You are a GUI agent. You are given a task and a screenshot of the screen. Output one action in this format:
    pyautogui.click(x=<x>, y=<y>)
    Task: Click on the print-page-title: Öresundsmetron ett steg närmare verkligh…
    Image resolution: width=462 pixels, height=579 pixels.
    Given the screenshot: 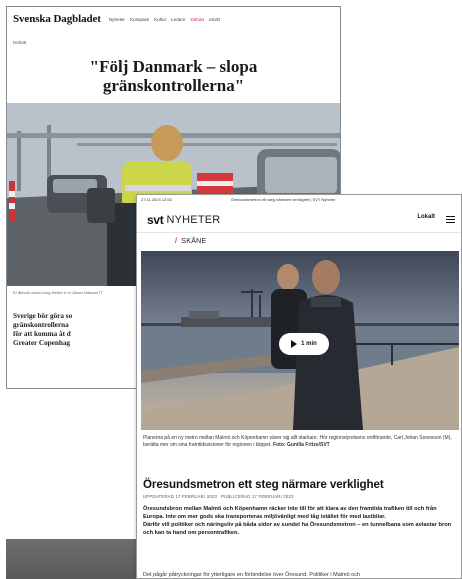 What is the action you would take?
    pyautogui.click(x=283, y=199)
    